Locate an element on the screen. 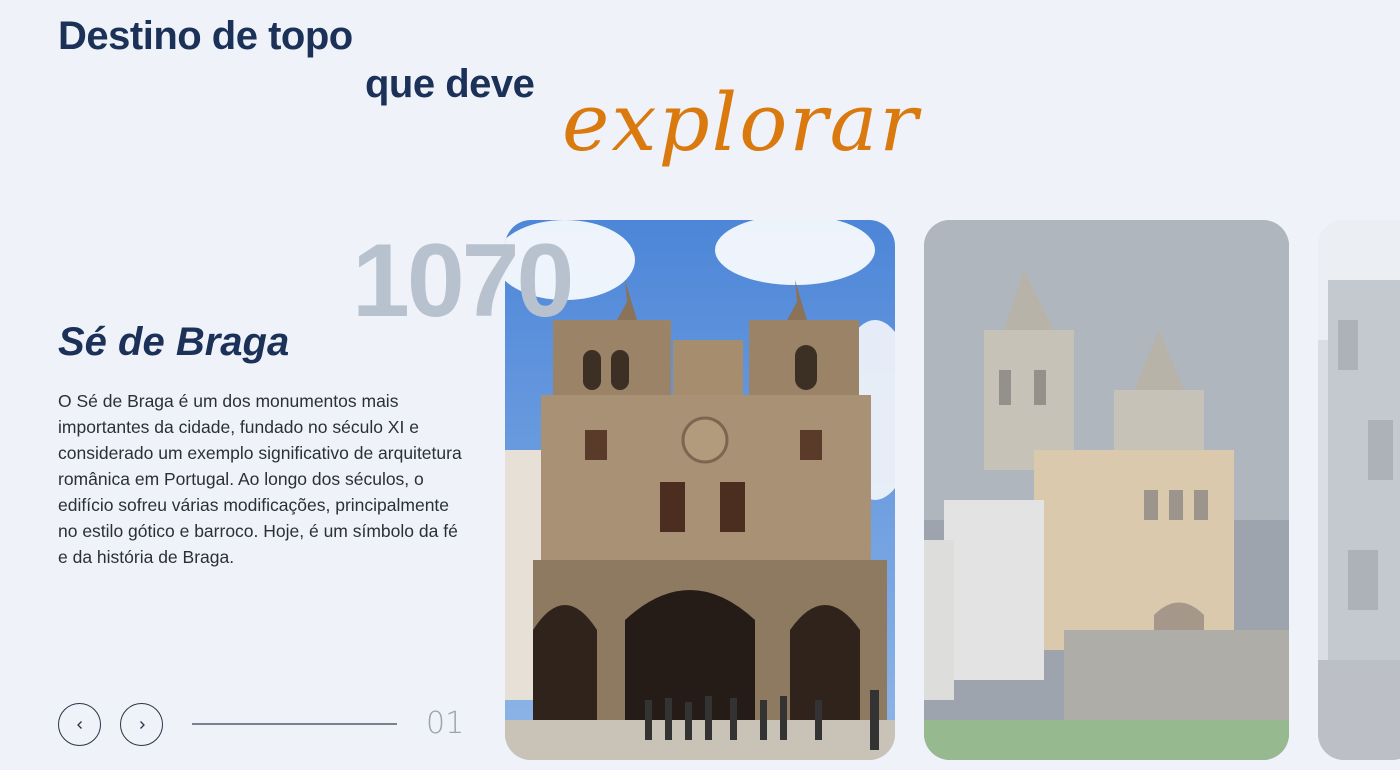 Image resolution: width=1400 pixels, height=770 pixels. previous-slide-button is located at coordinates (79, 724).